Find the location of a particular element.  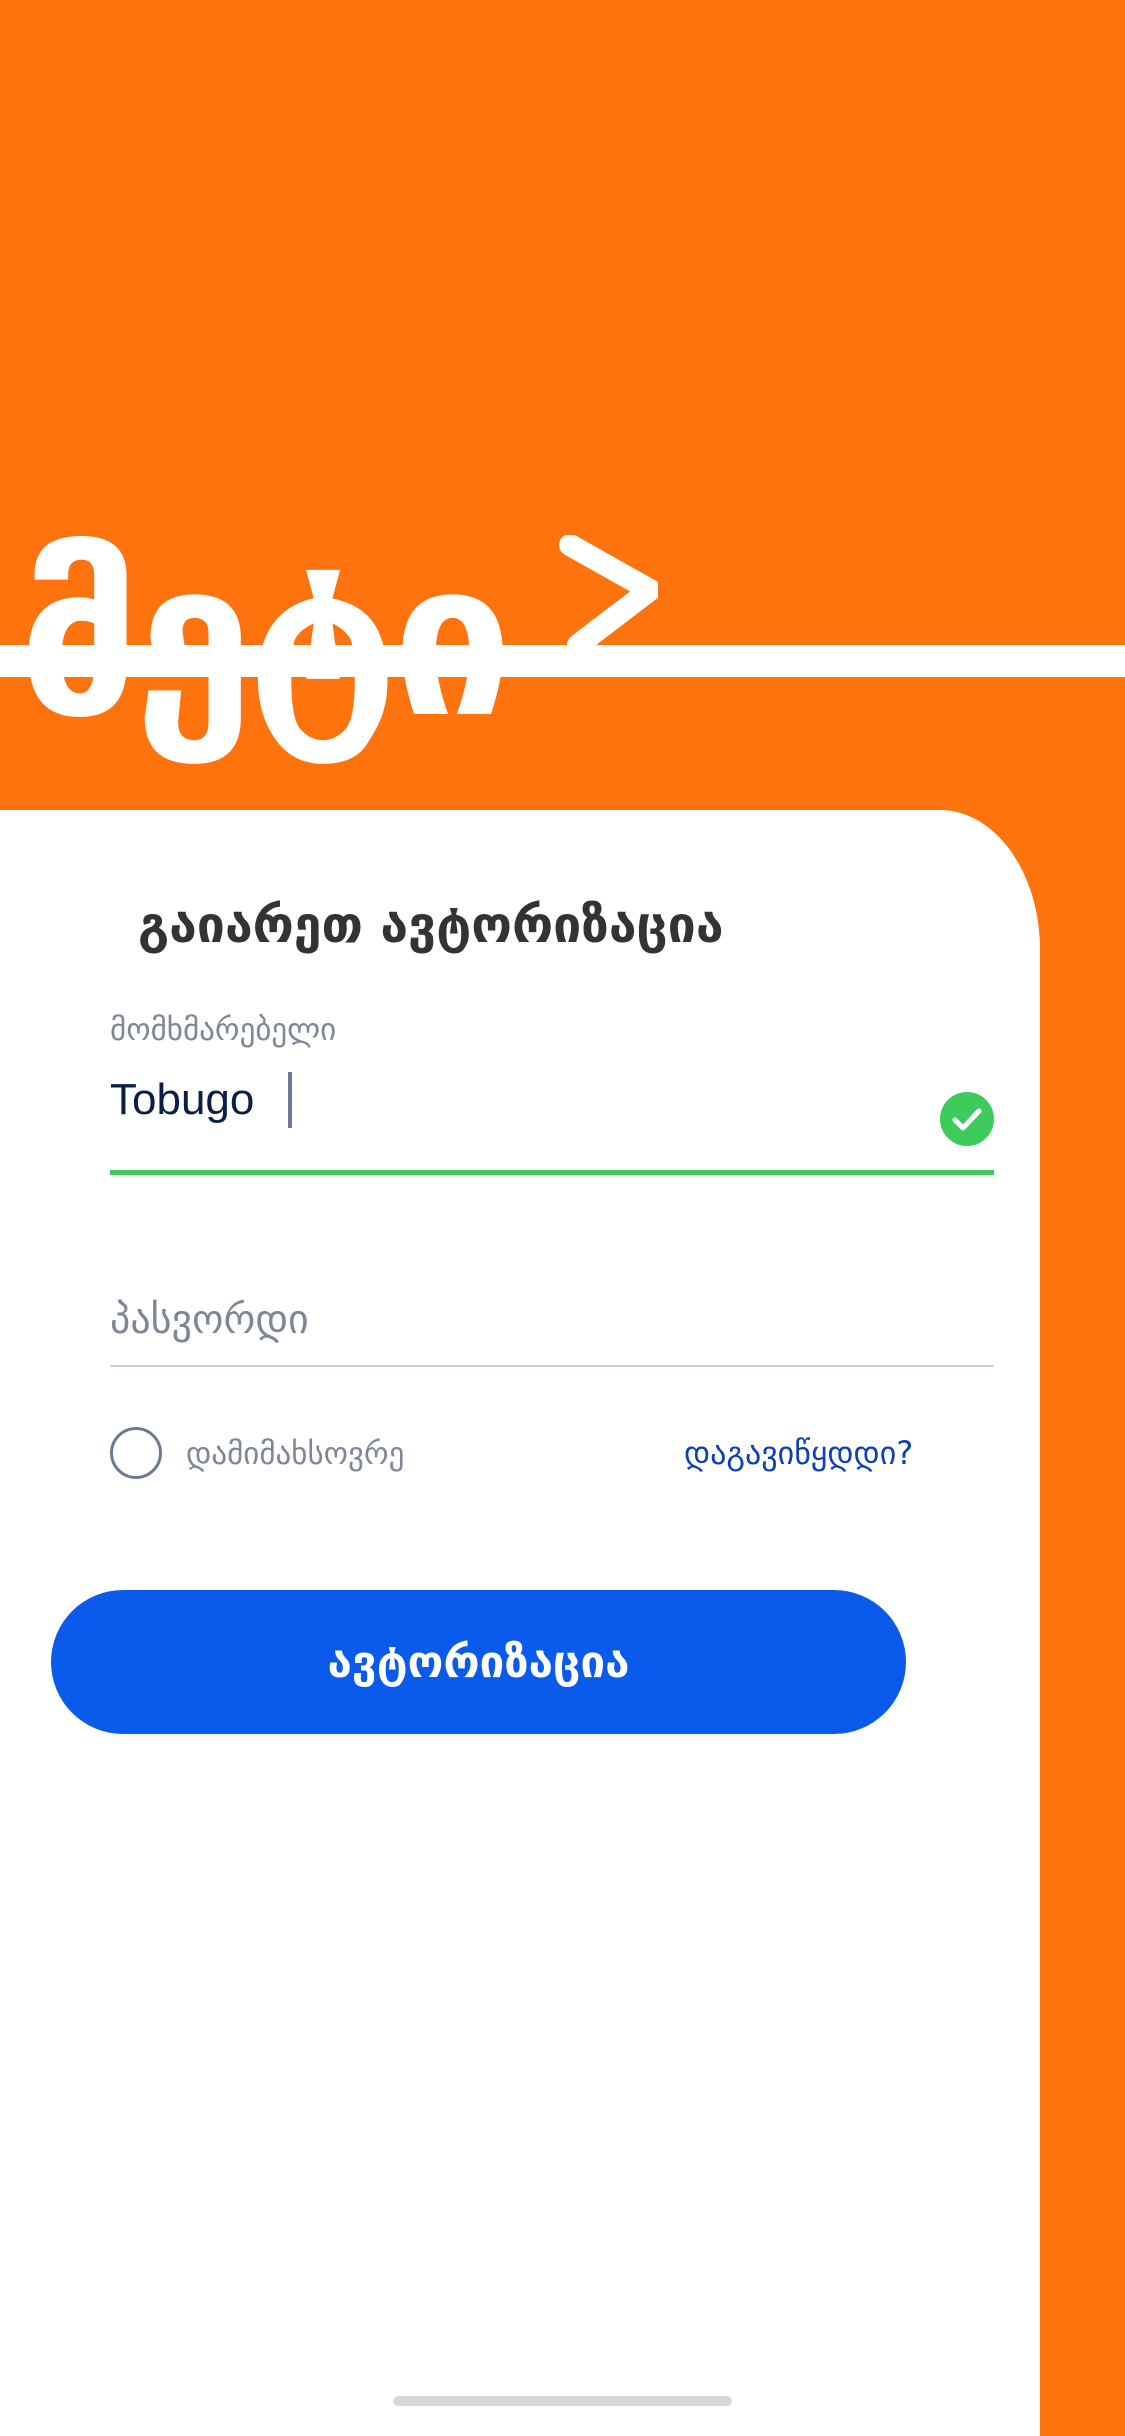

password-input is located at coordinates (552, 1320).